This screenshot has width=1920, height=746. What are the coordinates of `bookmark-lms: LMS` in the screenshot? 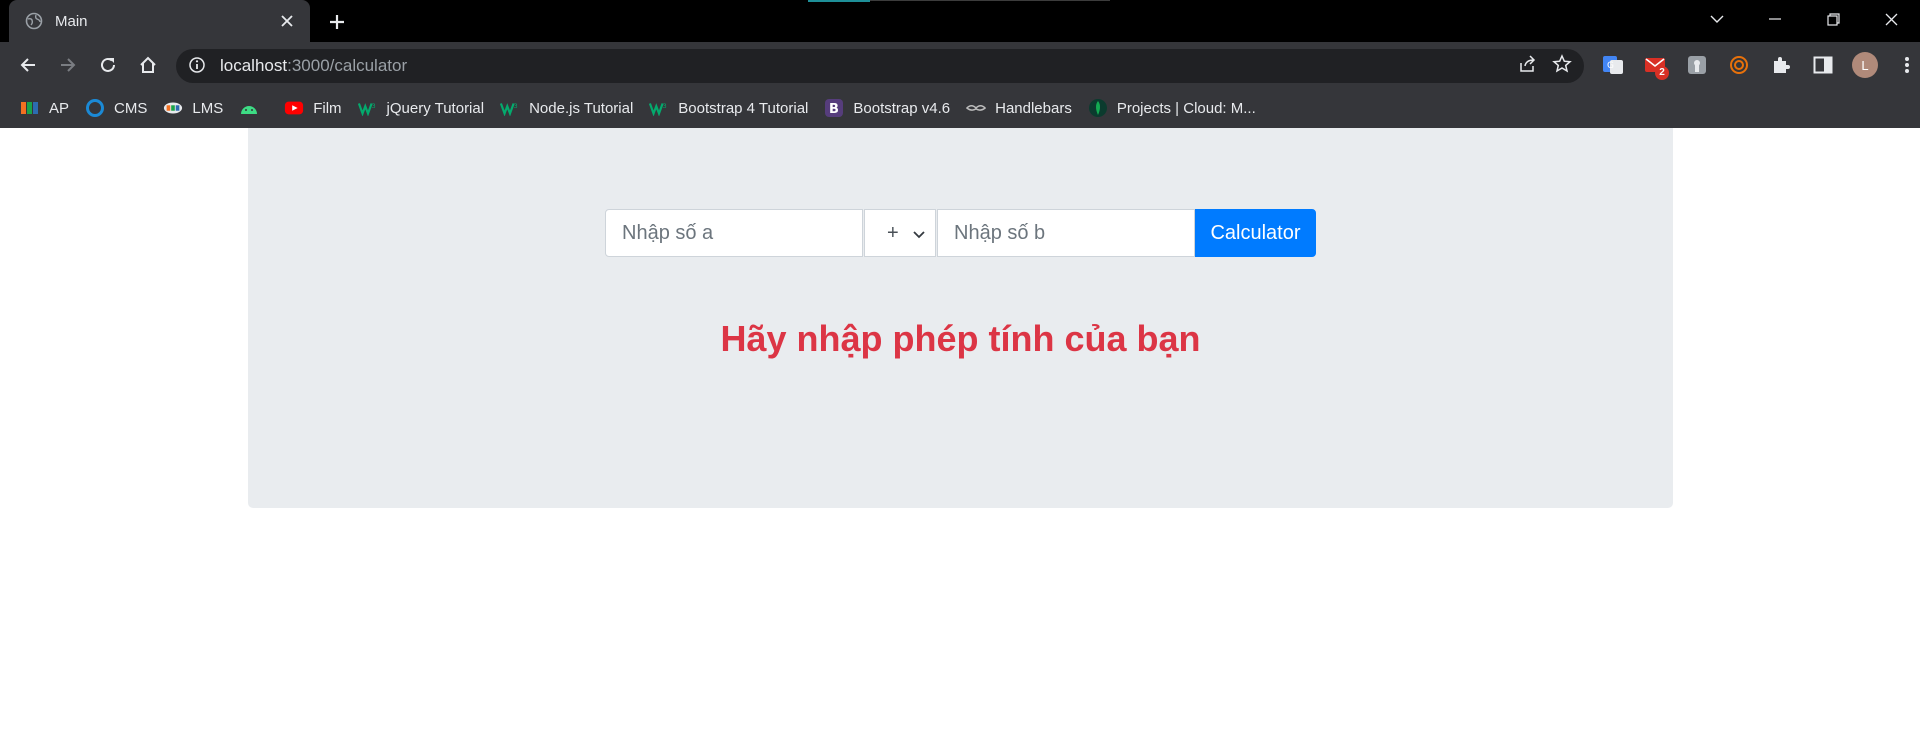 It's located at (197, 108).